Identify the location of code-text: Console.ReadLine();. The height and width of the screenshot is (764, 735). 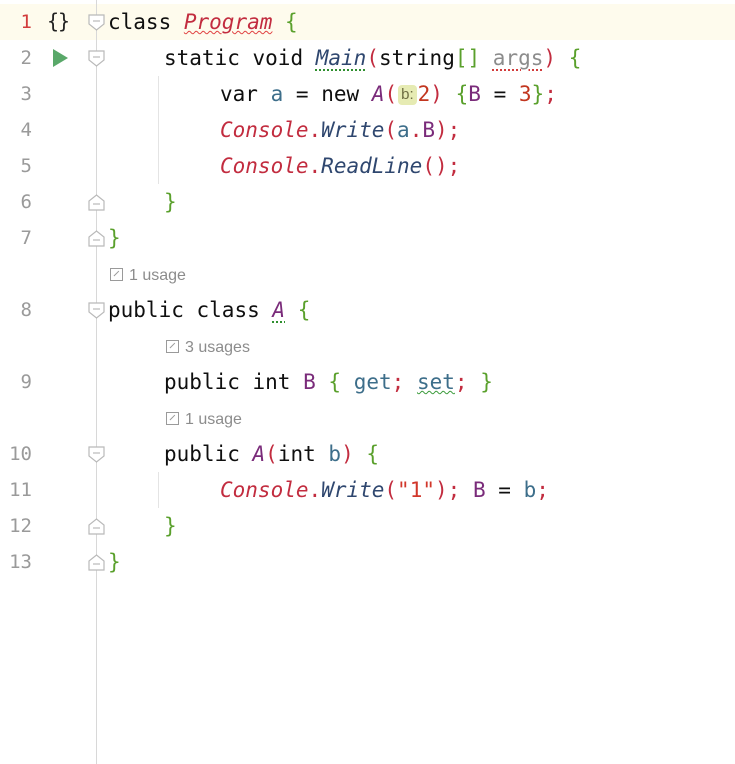
(340, 166).